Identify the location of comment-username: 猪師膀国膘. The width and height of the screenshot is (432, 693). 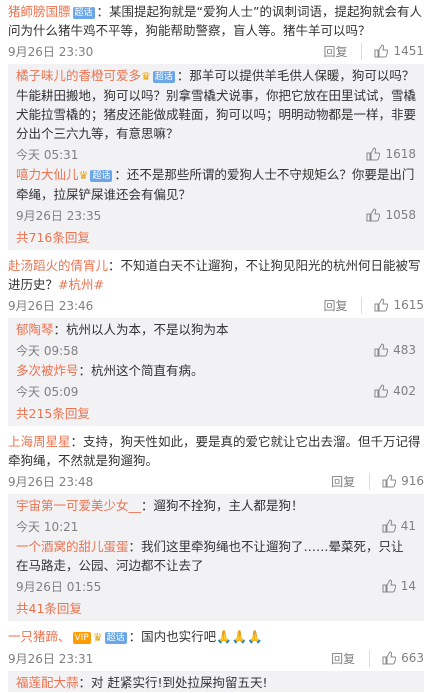
(39, 11).